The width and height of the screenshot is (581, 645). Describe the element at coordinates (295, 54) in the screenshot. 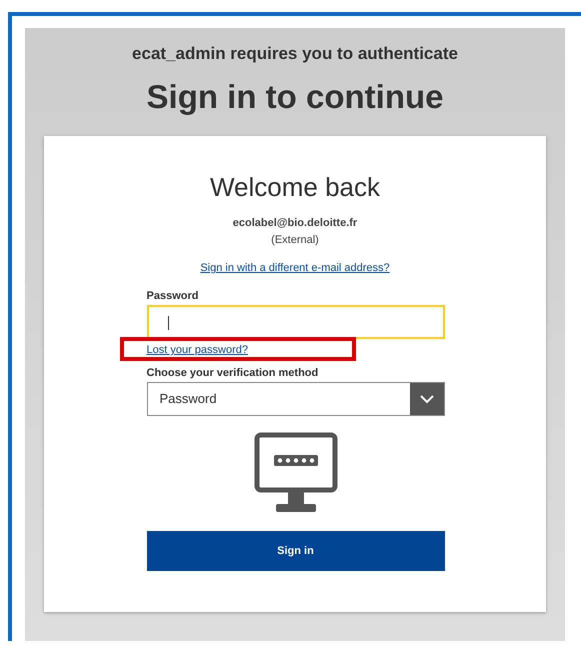

I see `auth-notice: ecat_admin requires you to authenticate` at that location.